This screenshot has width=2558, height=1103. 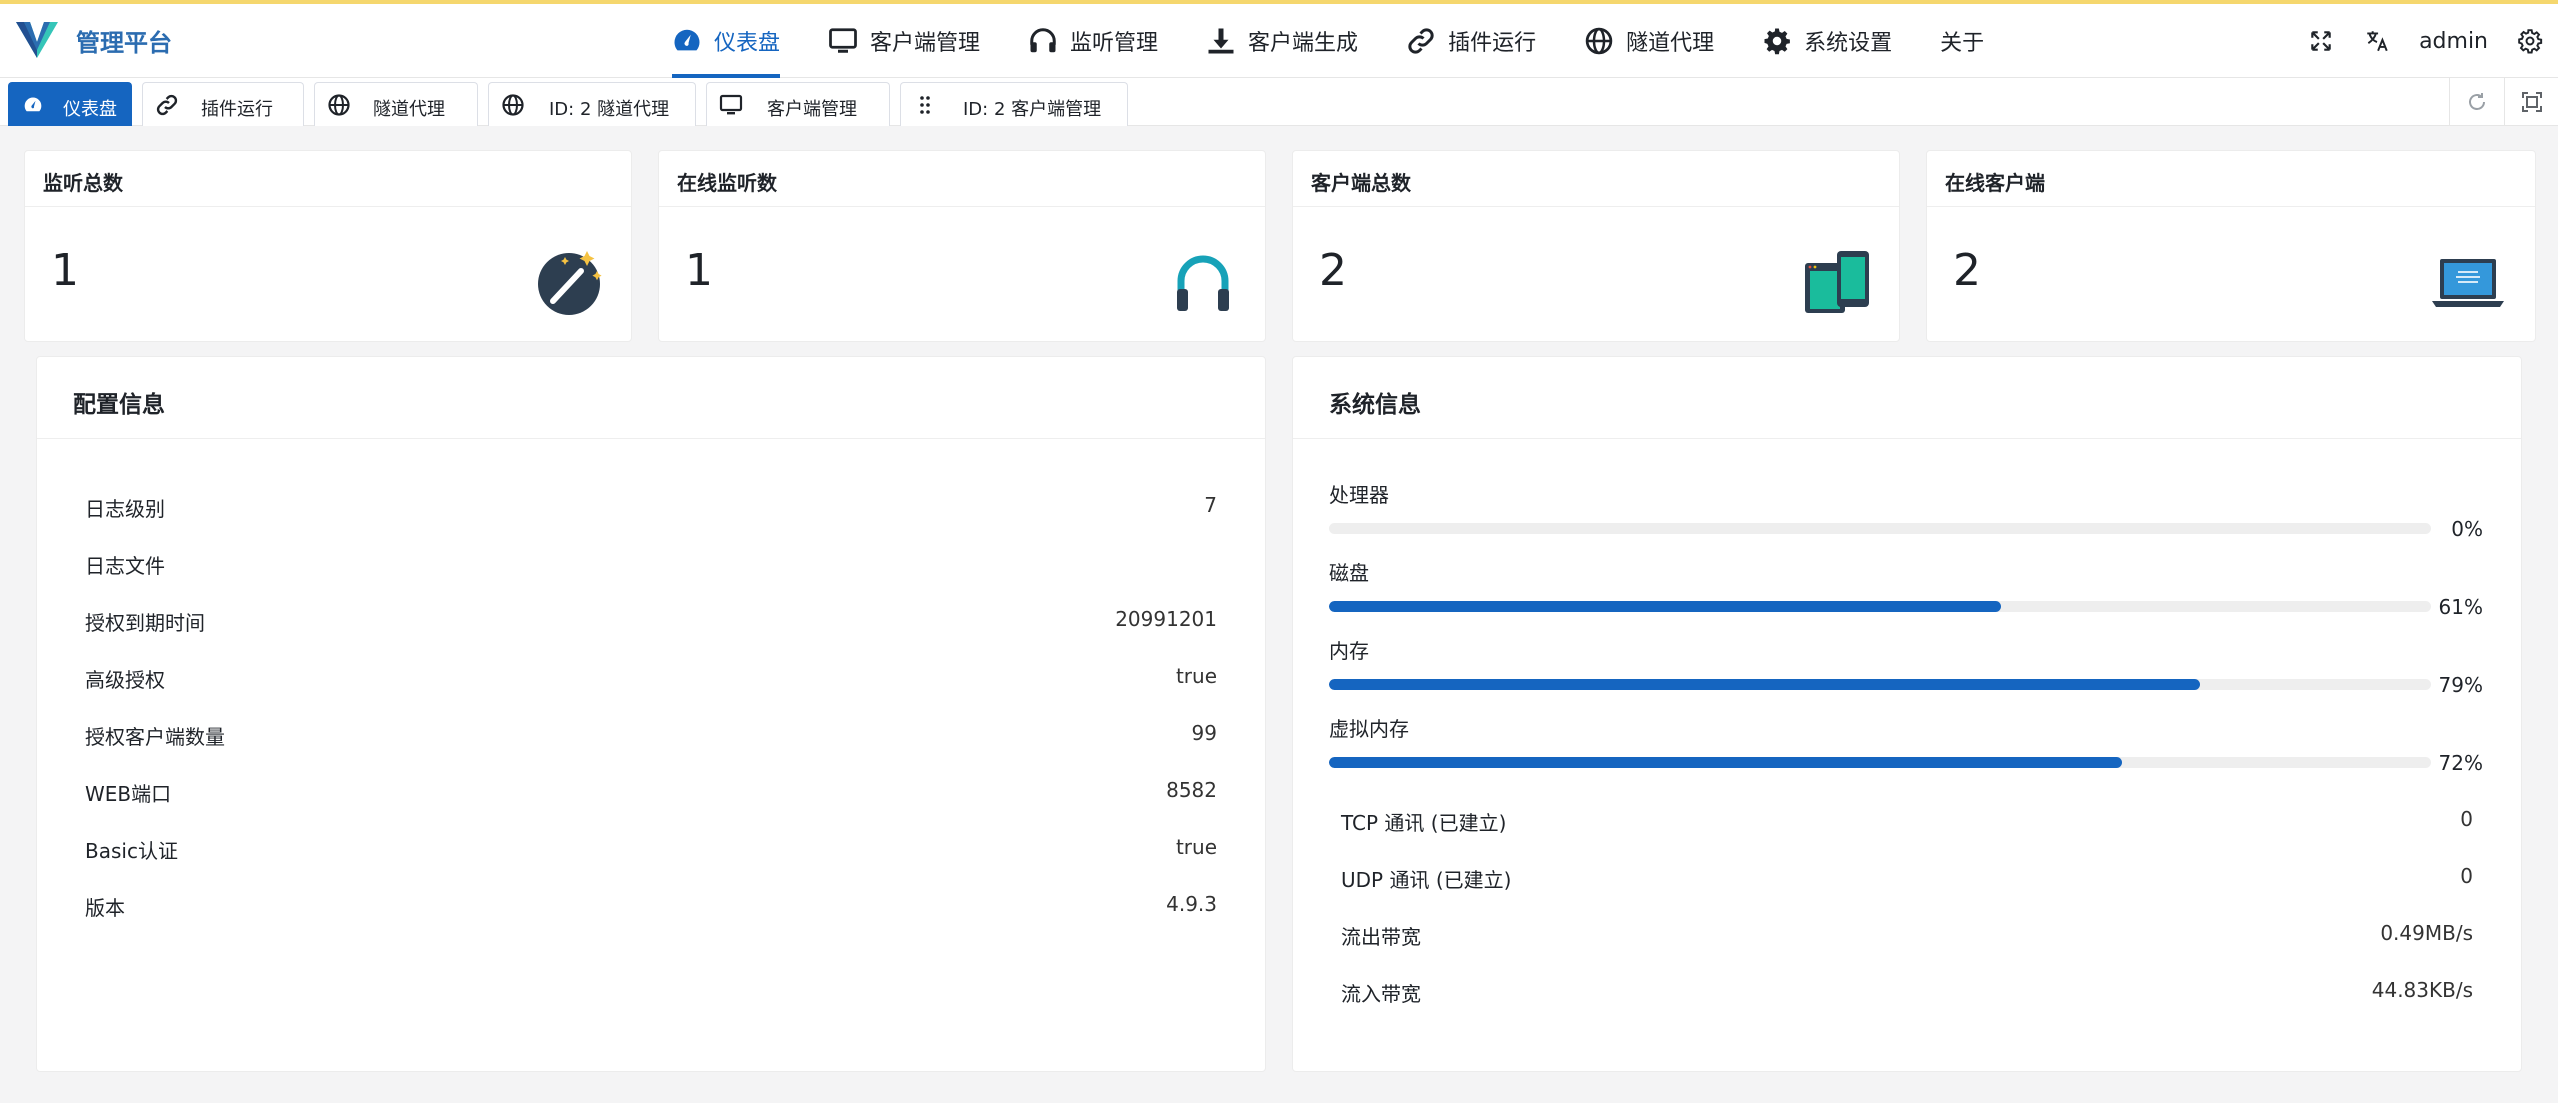 I want to click on config-value: true, so click(x=1196, y=676).